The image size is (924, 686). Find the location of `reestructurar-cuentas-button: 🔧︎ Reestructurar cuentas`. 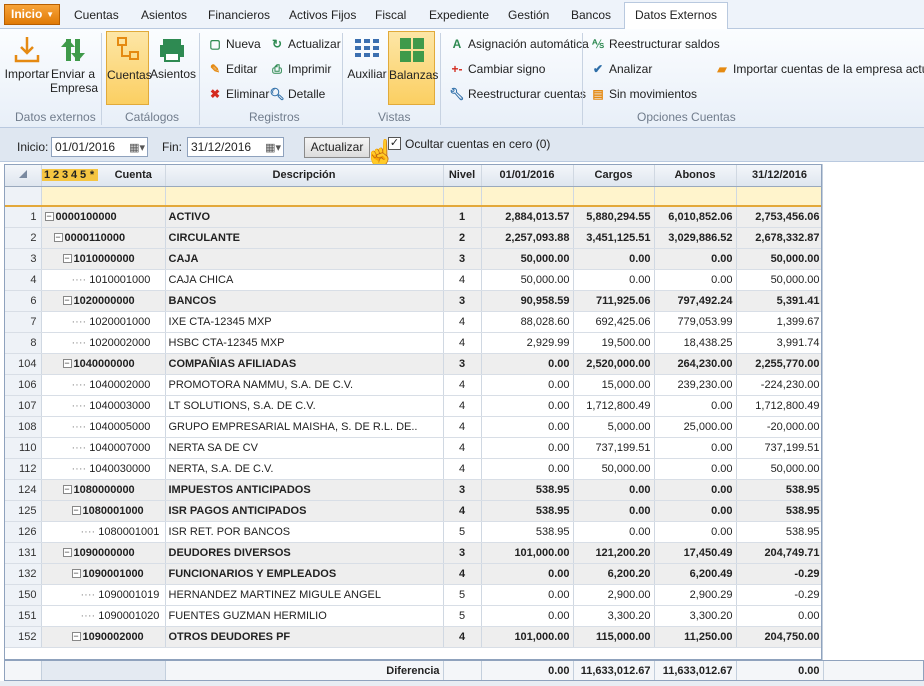

reestructurar-cuentas-button: 🔧︎ Reestructurar cuentas is located at coordinates (517, 94).